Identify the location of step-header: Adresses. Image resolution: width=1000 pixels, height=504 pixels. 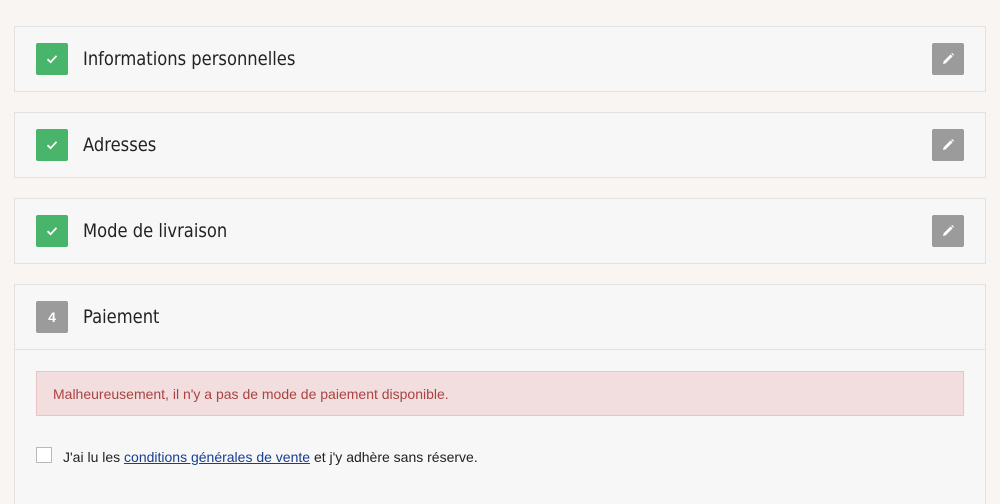
(500, 145).